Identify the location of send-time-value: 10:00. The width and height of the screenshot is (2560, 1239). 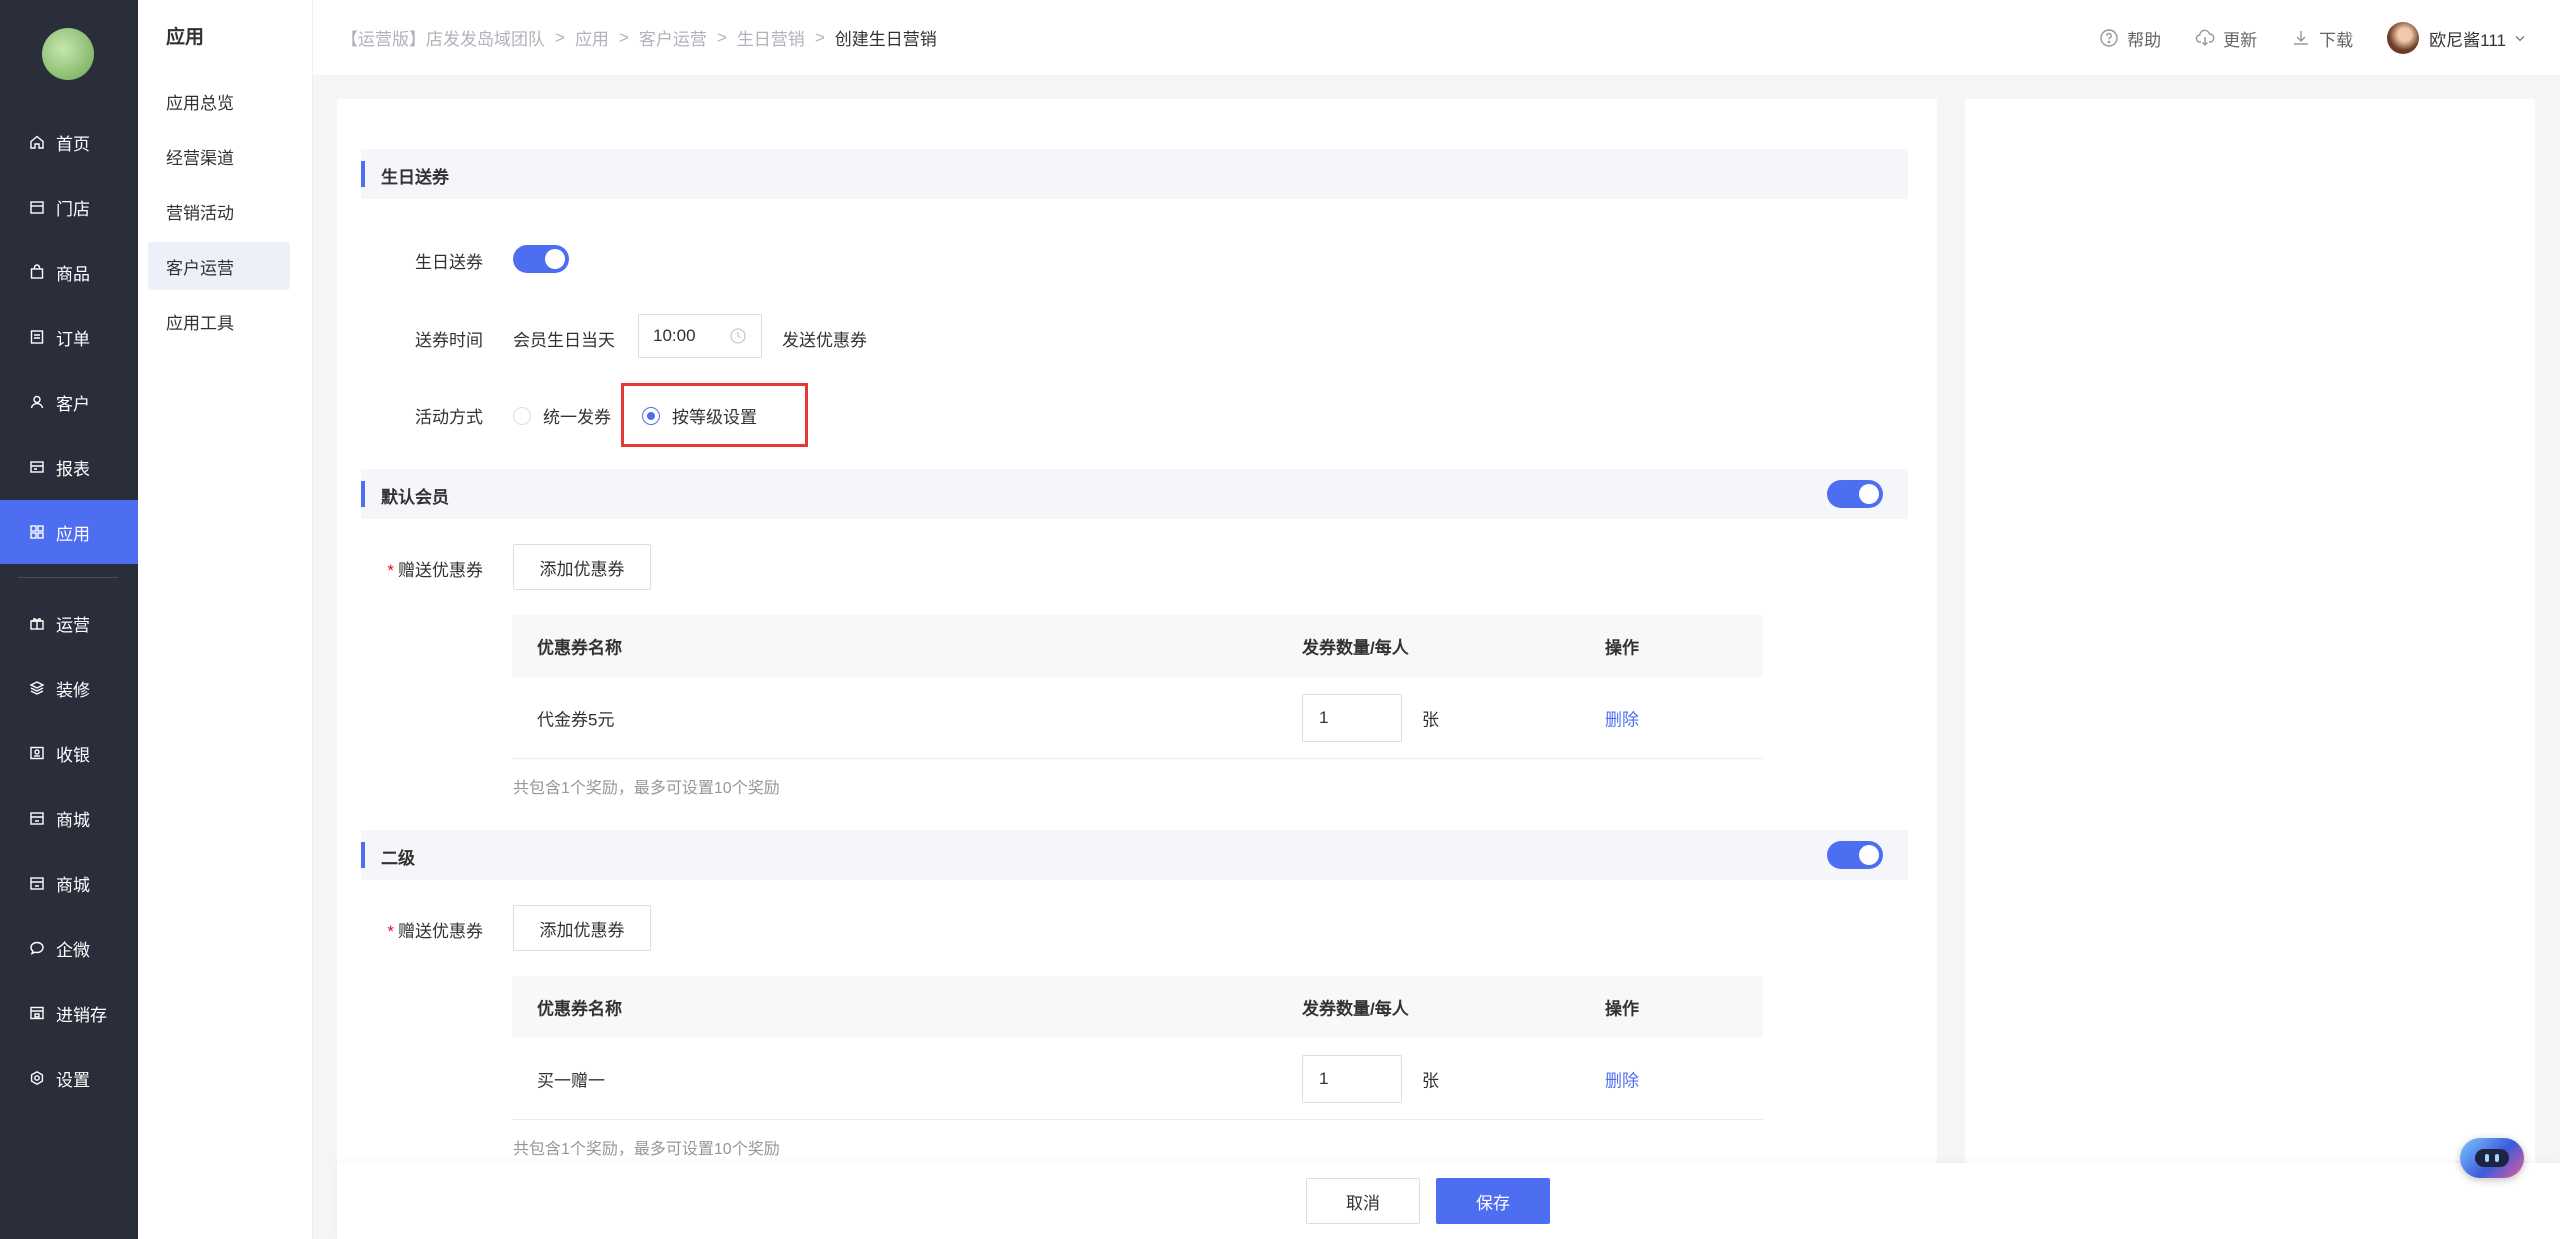
(674, 335).